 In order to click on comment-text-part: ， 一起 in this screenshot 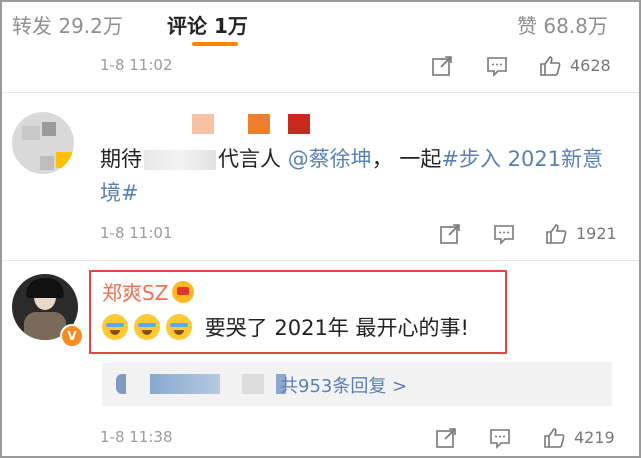, I will do `click(406, 159)`.